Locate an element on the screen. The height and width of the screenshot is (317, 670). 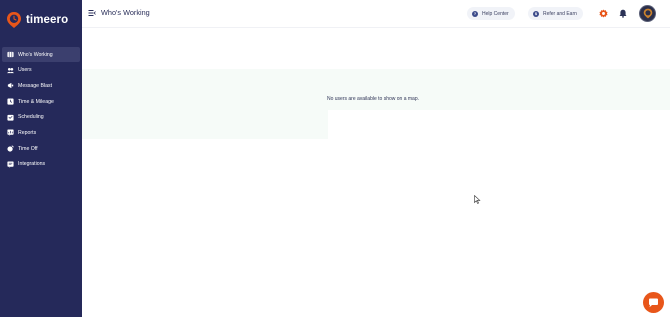
help-center-button: ? Help Center is located at coordinates (491, 13).